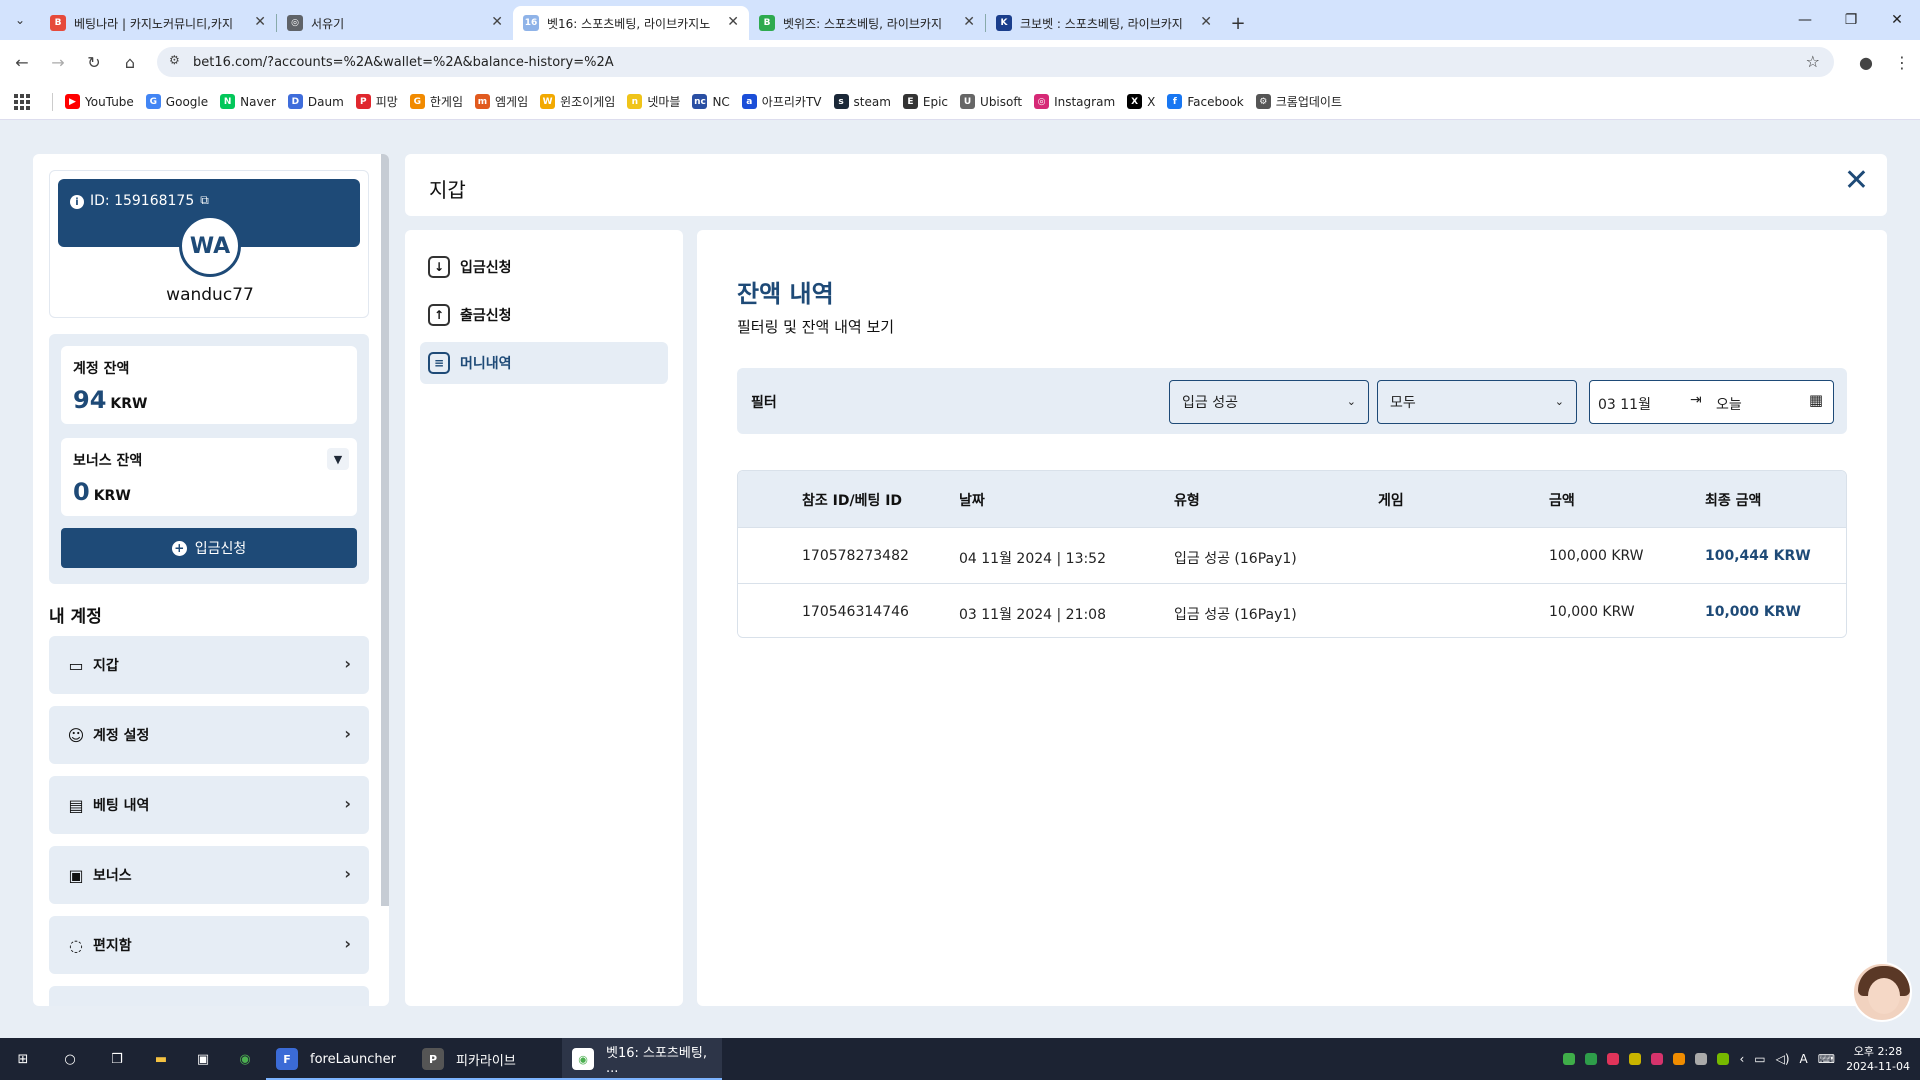  What do you see at coordinates (248, 101) in the screenshot?
I see `bookmark-item: N Naver` at bounding box center [248, 101].